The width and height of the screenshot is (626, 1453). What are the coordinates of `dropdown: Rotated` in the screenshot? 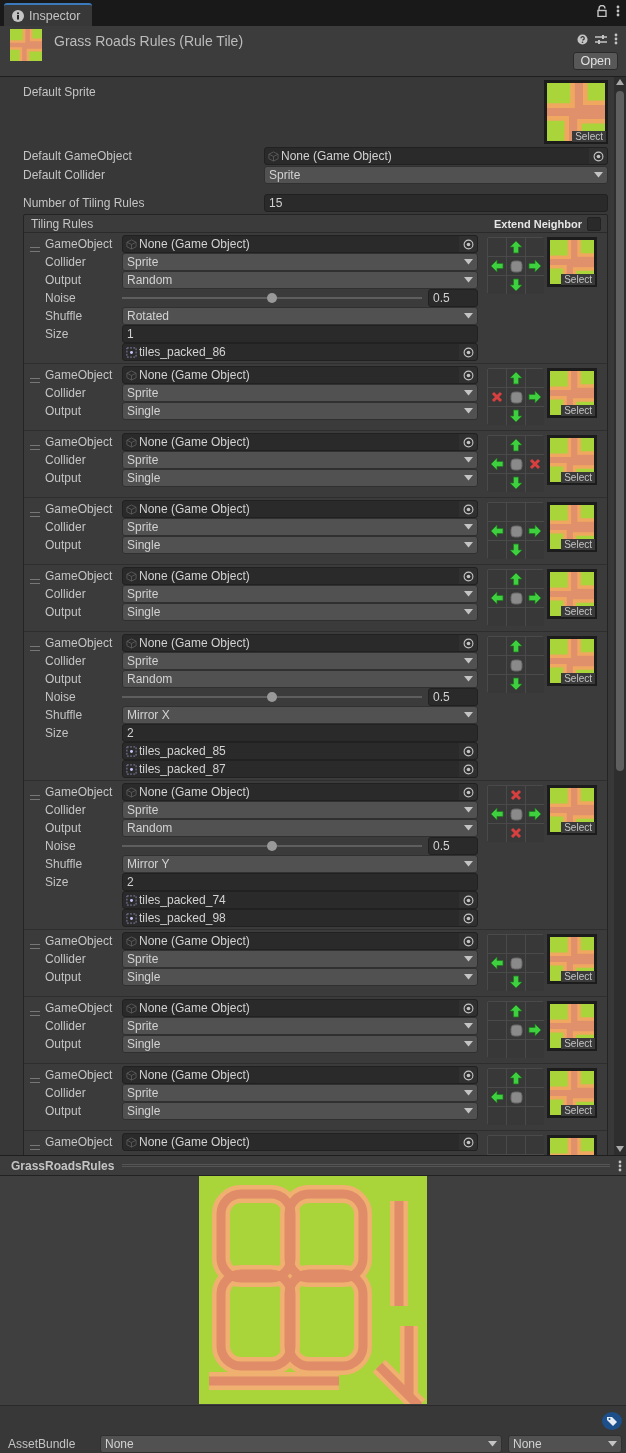 It's located at (300, 316).